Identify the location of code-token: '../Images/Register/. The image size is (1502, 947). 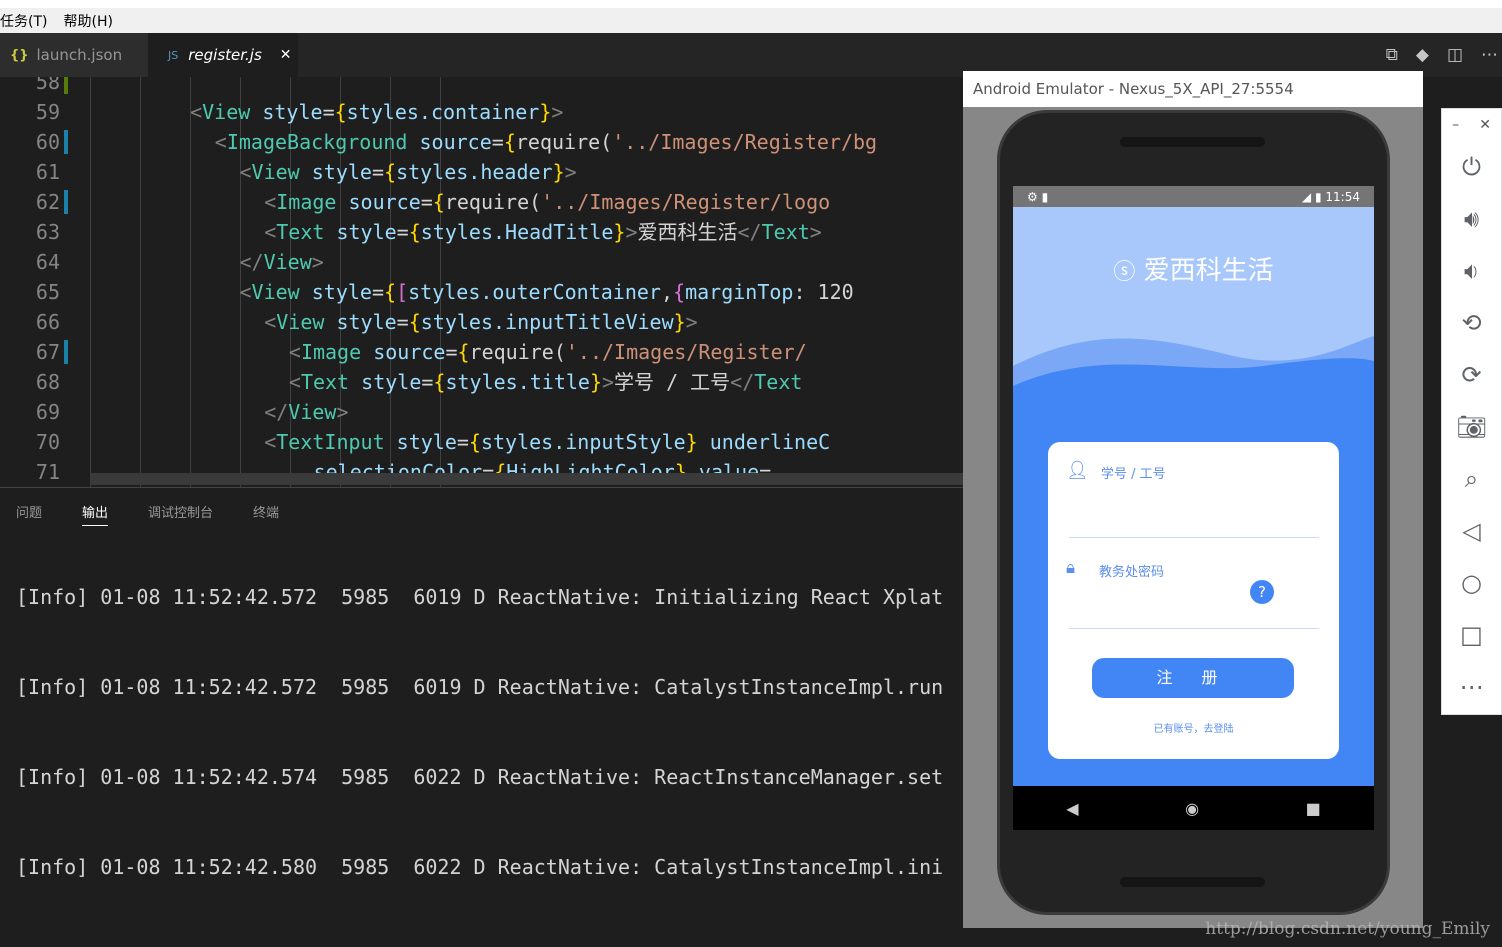
(686, 352).